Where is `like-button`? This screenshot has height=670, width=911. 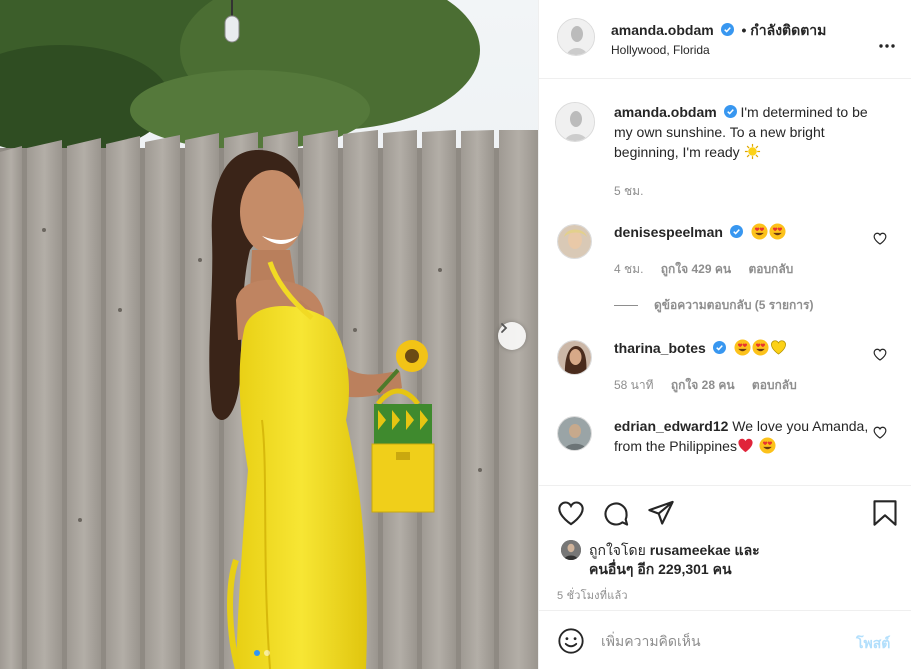
like-button is located at coordinates (571, 514).